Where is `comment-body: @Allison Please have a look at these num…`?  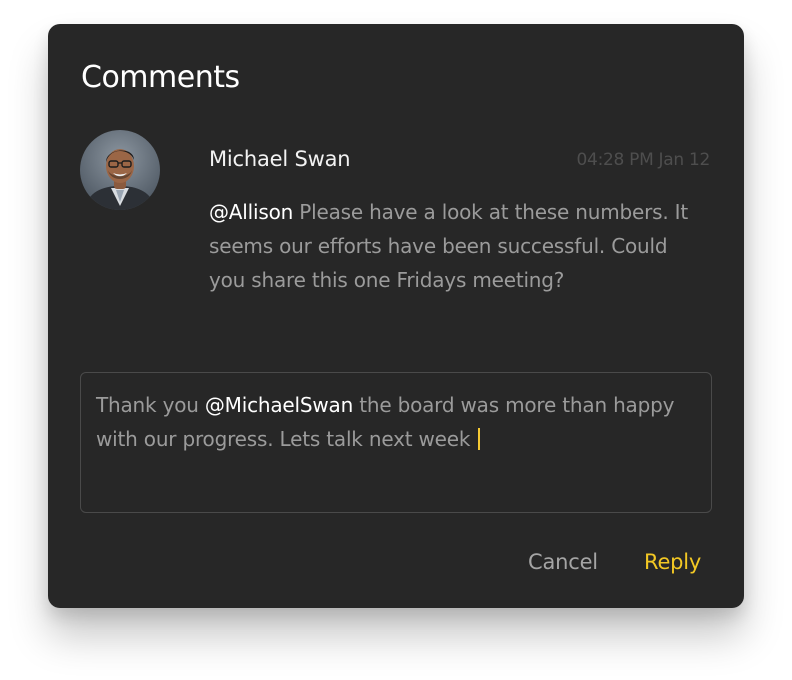
comment-body: @Allison Please have a look at these num… is located at coordinates (449, 246).